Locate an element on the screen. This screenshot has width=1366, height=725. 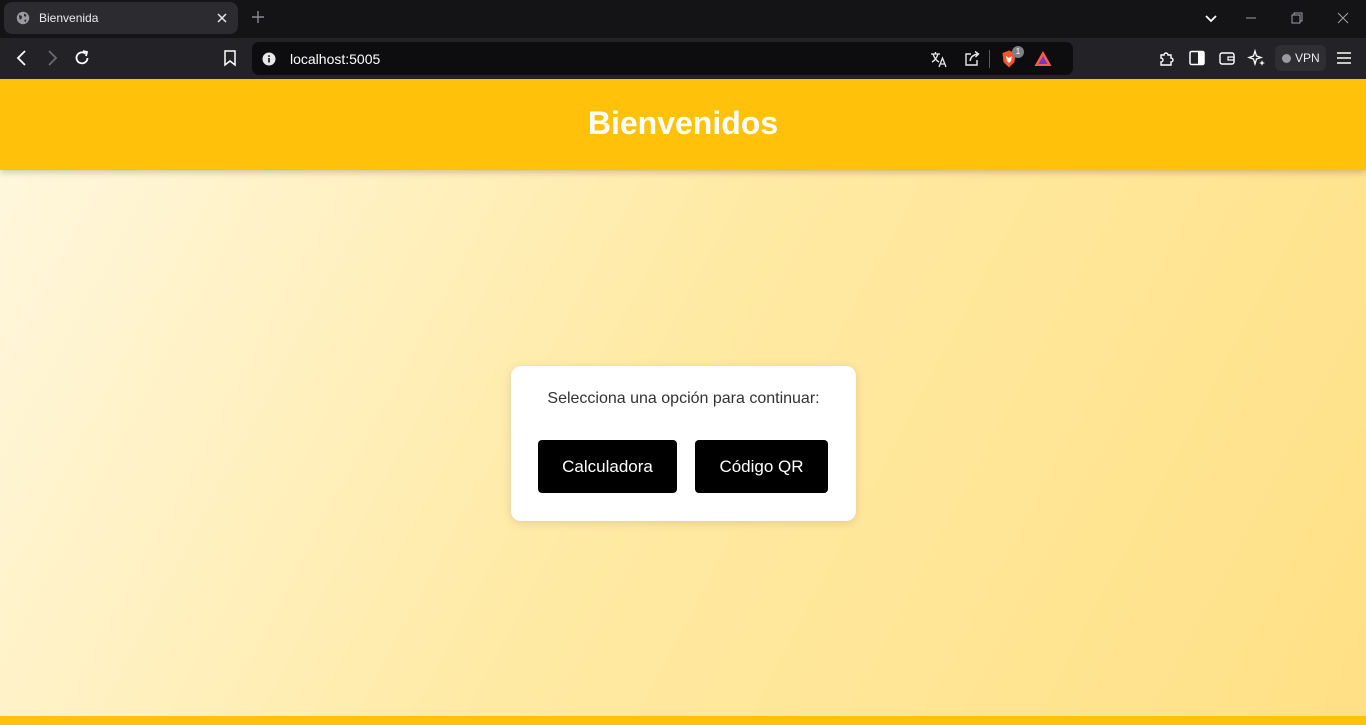
menu-icon is located at coordinates (1344, 58).